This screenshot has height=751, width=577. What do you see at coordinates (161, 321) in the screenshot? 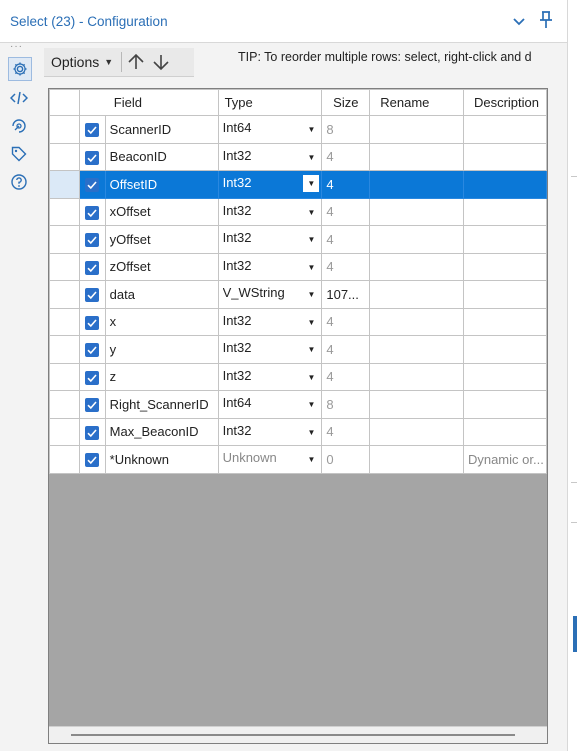
I see `field-name-cell: x` at bounding box center [161, 321].